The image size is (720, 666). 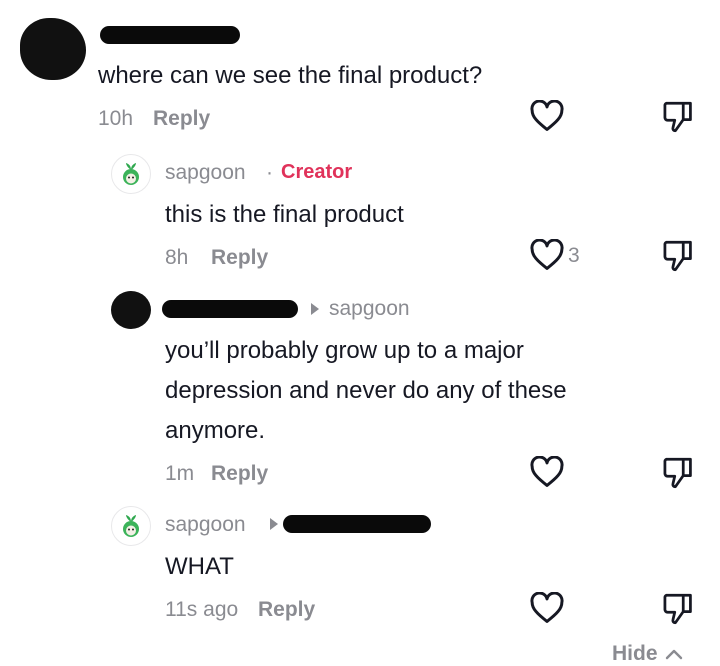 I want to click on hide-label: Hide, so click(x=635, y=653).